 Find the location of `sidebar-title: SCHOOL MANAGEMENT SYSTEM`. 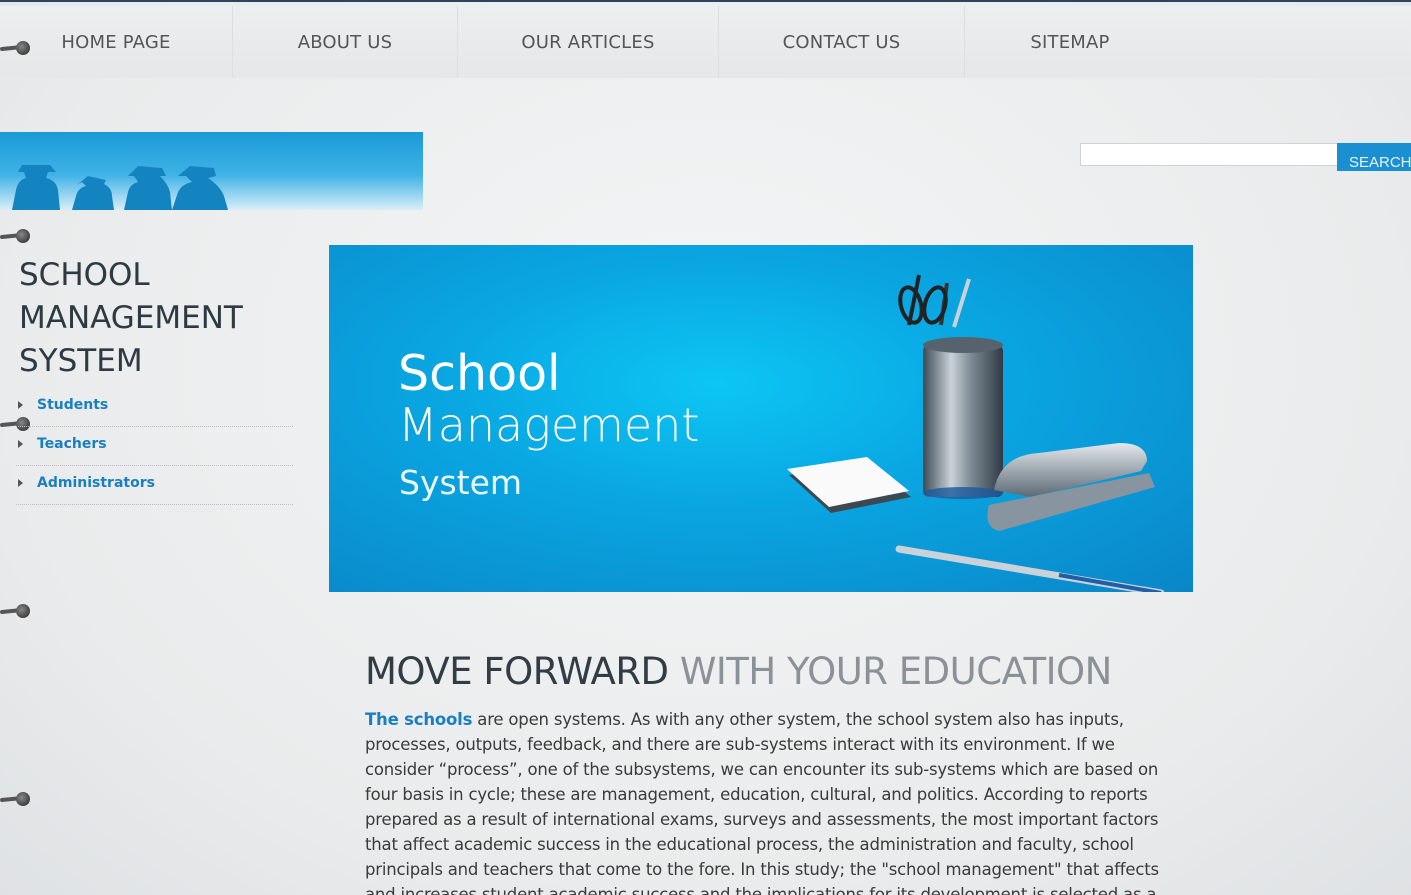

sidebar-title: SCHOOL MANAGEMENT SYSTEM is located at coordinates (131, 318).